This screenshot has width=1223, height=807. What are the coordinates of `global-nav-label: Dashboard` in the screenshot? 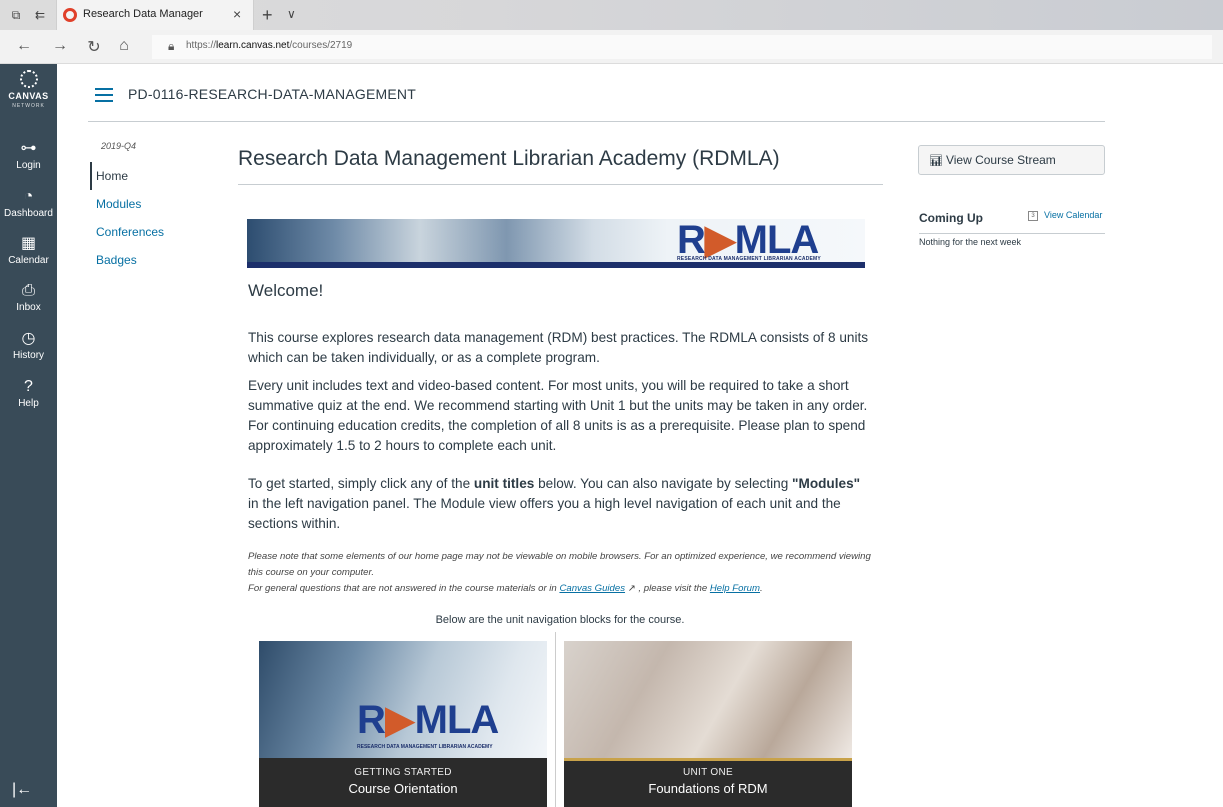 It's located at (28, 213).